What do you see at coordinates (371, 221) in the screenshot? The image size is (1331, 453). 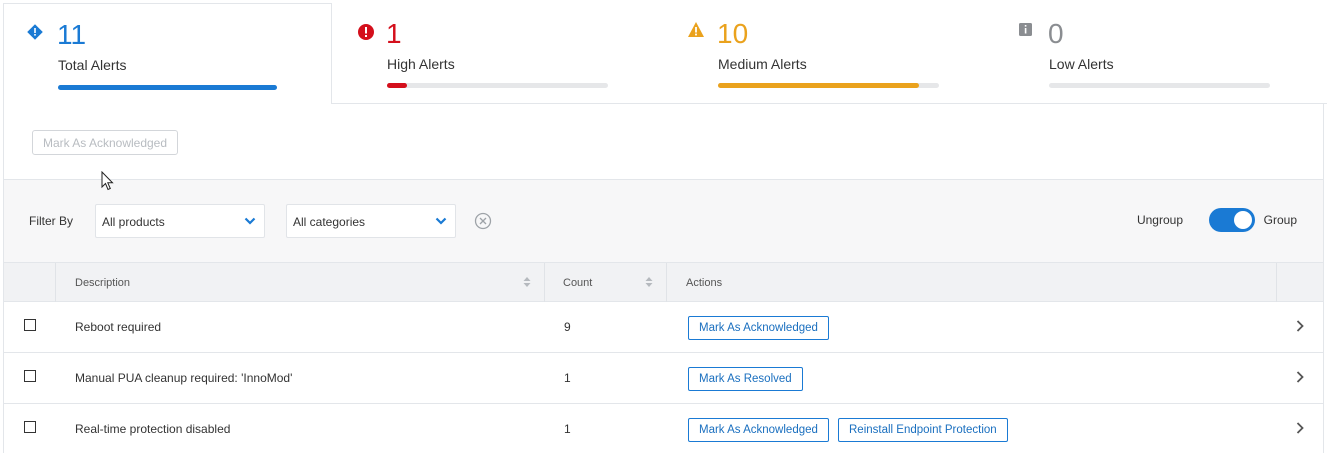 I see `categories-select: All categories` at bounding box center [371, 221].